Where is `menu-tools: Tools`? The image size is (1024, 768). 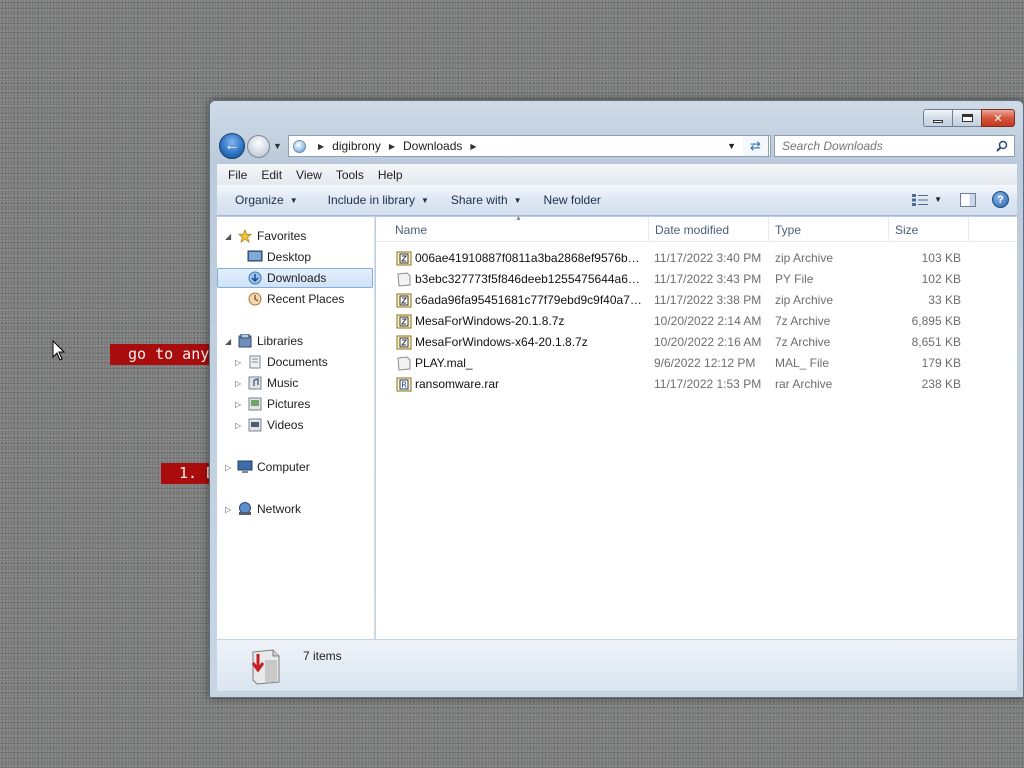 menu-tools: Tools is located at coordinates (350, 175).